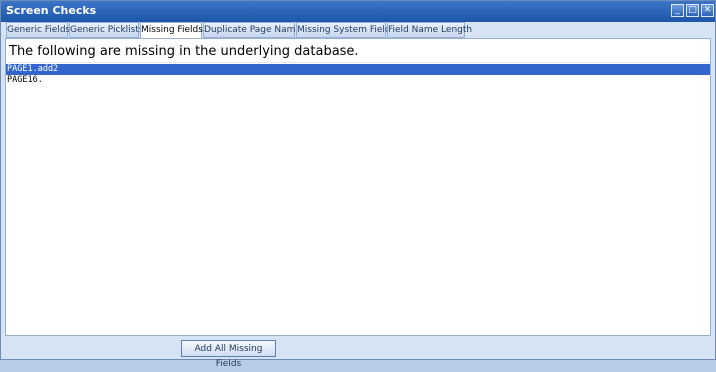  I want to click on window-title: Screen Checks, so click(51, 10).